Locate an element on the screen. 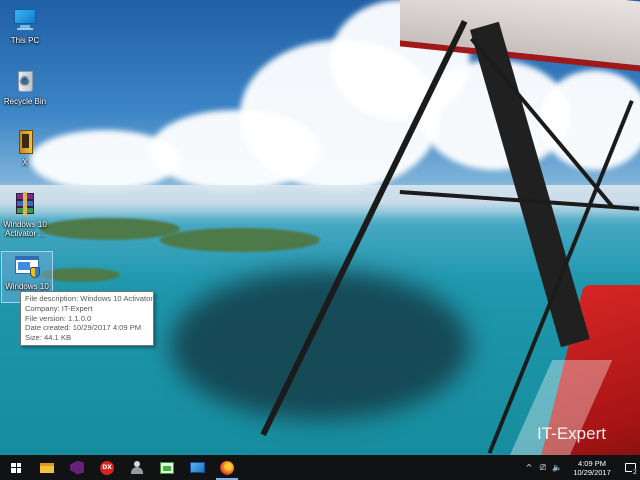 Image resolution: width=640 pixels, height=480 pixels. desktop-icon-recycle-bin: ♻ Recycle Bin is located at coordinates (25, 86).